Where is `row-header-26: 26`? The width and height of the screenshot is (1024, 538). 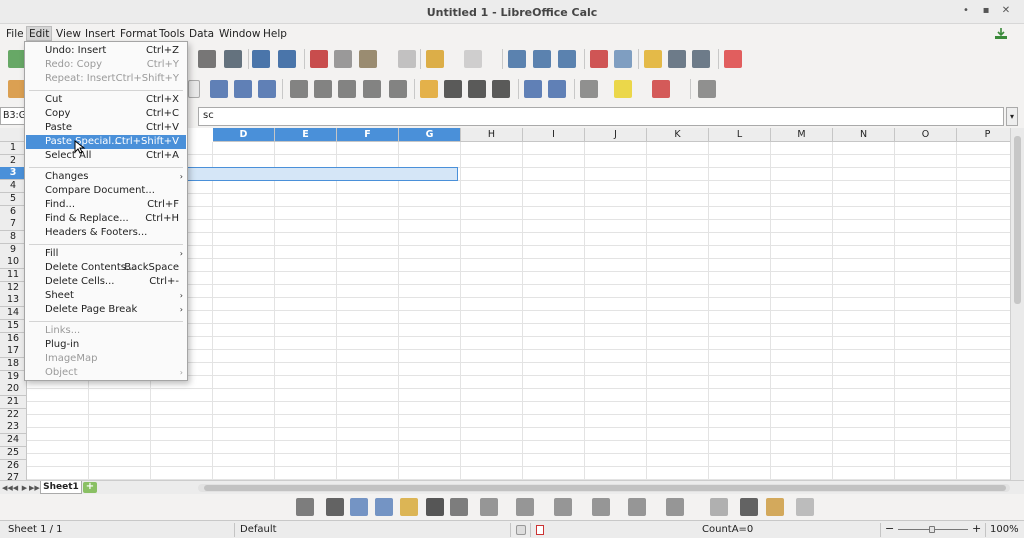
row-header-26: 26 is located at coordinates (13, 466).